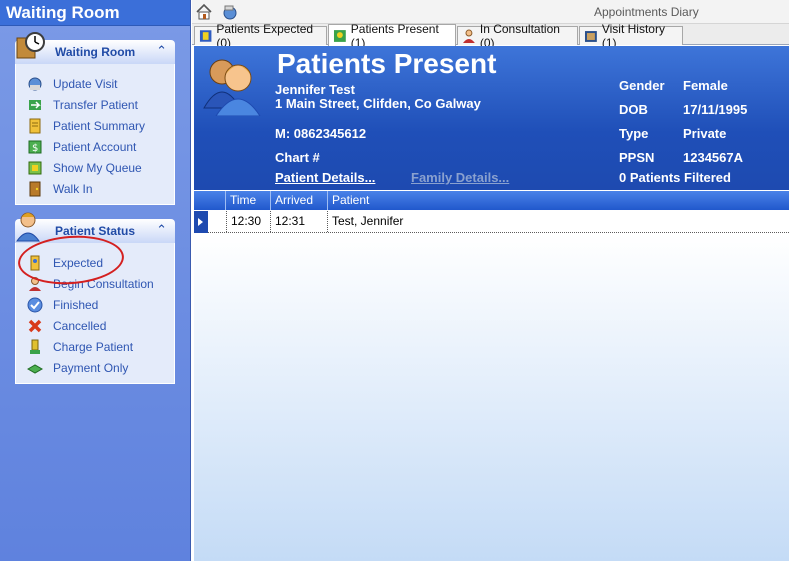 The width and height of the screenshot is (789, 561). Describe the element at coordinates (299, 221) in the screenshot. I see `cell-arrived: 12:31` at that location.